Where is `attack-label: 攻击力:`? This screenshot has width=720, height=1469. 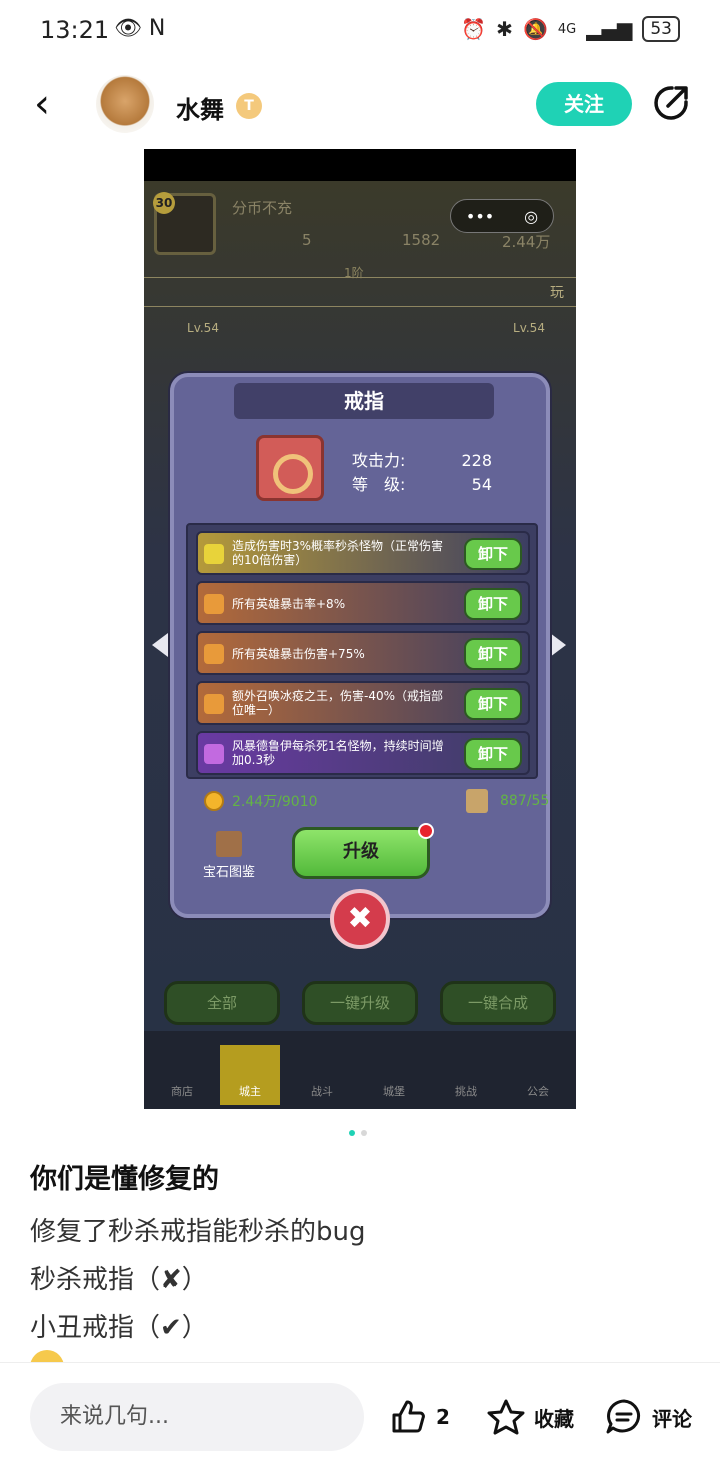
attack-label: 攻击力: is located at coordinates (379, 460).